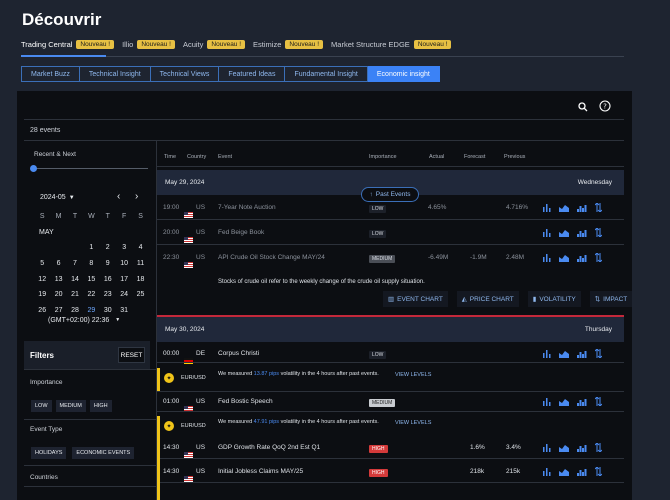 The height and width of the screenshot is (500, 670). I want to click on subtab-technical-insight: Technical Insight, so click(115, 74).